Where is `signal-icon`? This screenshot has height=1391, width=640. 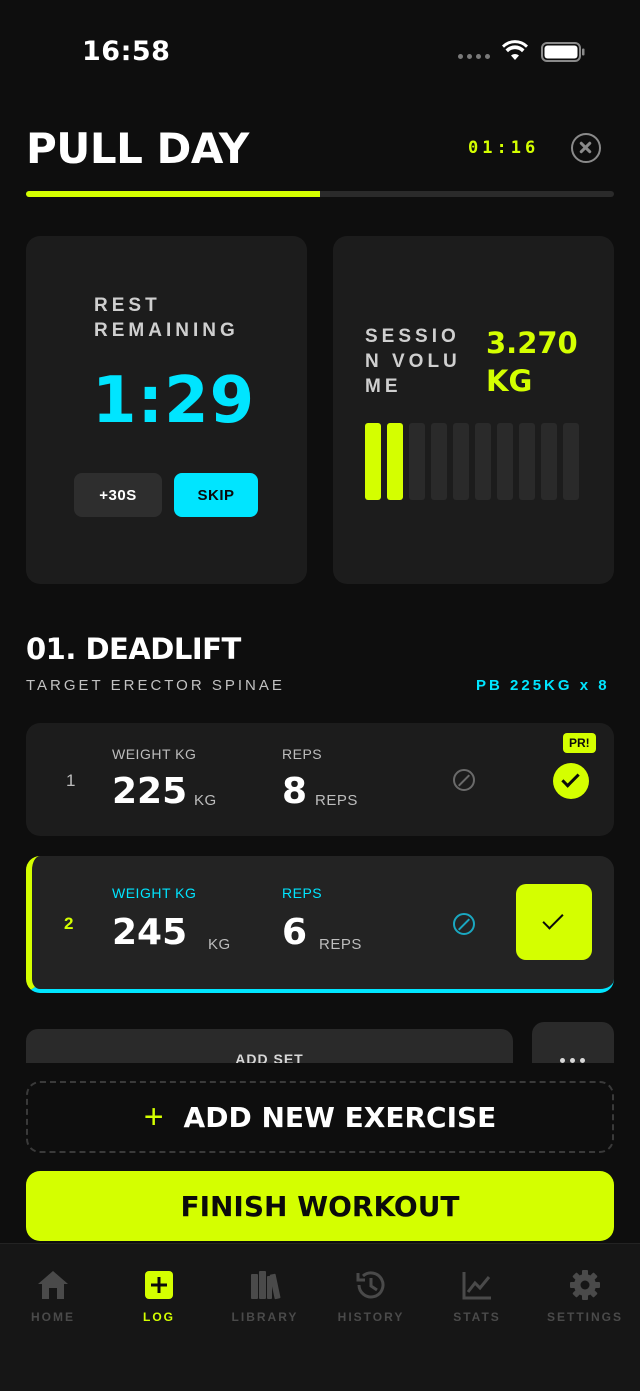
signal-icon is located at coordinates (474, 56).